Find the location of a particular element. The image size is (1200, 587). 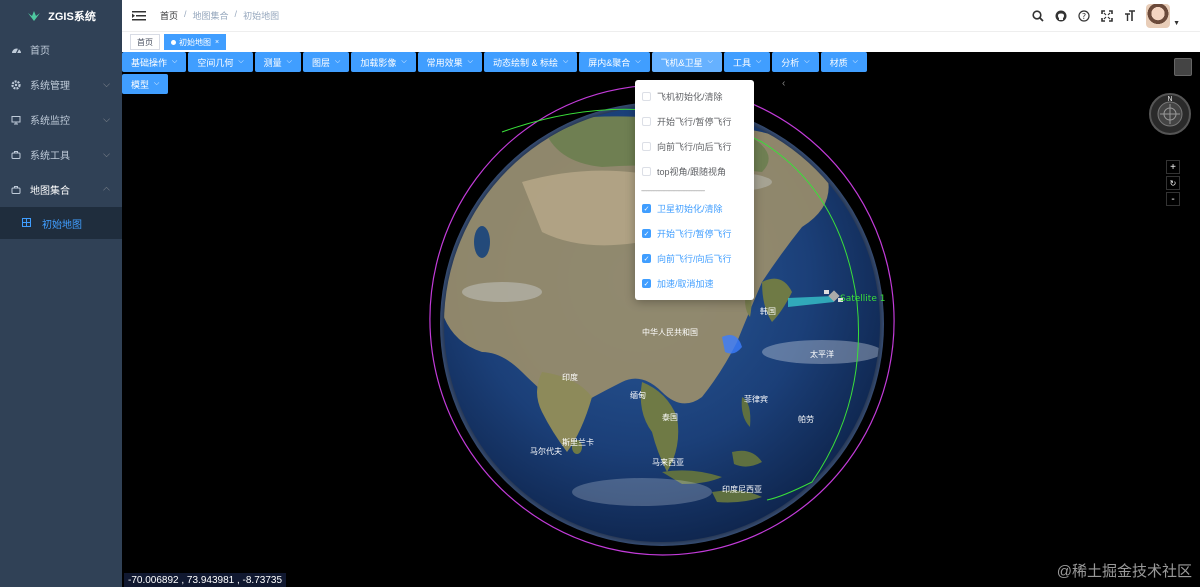

menu-label: 模型 is located at coordinates (140, 84).